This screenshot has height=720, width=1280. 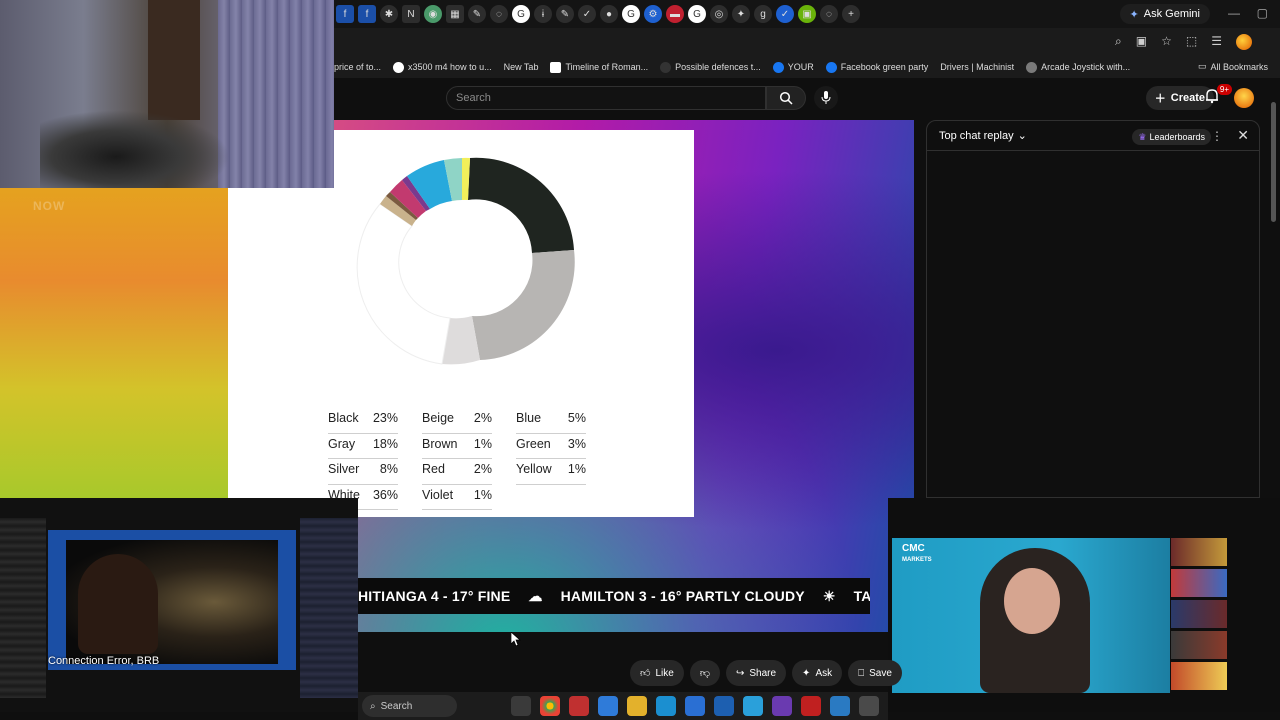 What do you see at coordinates (1141, 42) in the screenshot?
I see `cast-icon: ▣` at bounding box center [1141, 42].